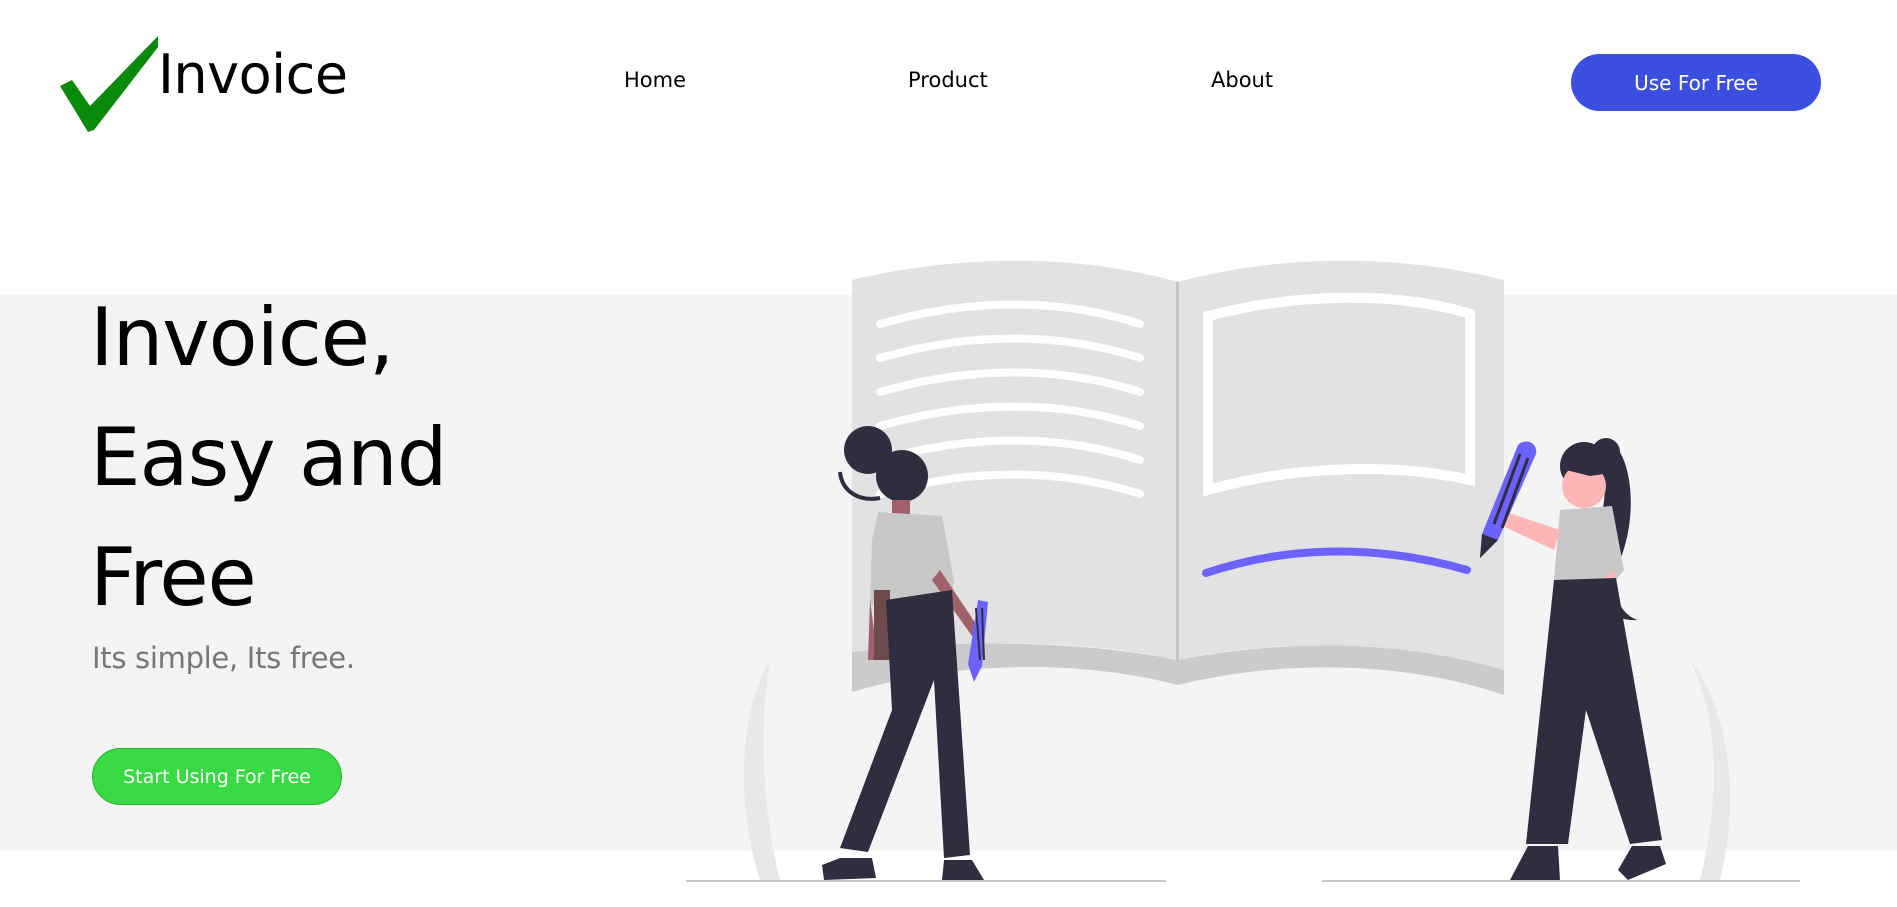 The height and width of the screenshot is (907, 1897). What do you see at coordinates (269, 457) in the screenshot?
I see `hero-title-line: Easy and` at bounding box center [269, 457].